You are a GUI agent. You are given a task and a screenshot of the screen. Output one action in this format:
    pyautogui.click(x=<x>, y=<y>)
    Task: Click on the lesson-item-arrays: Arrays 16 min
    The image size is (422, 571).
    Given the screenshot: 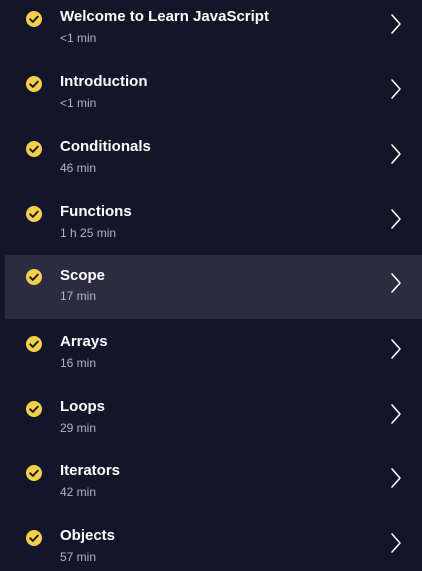 What is the action you would take?
    pyautogui.click(x=213, y=357)
    